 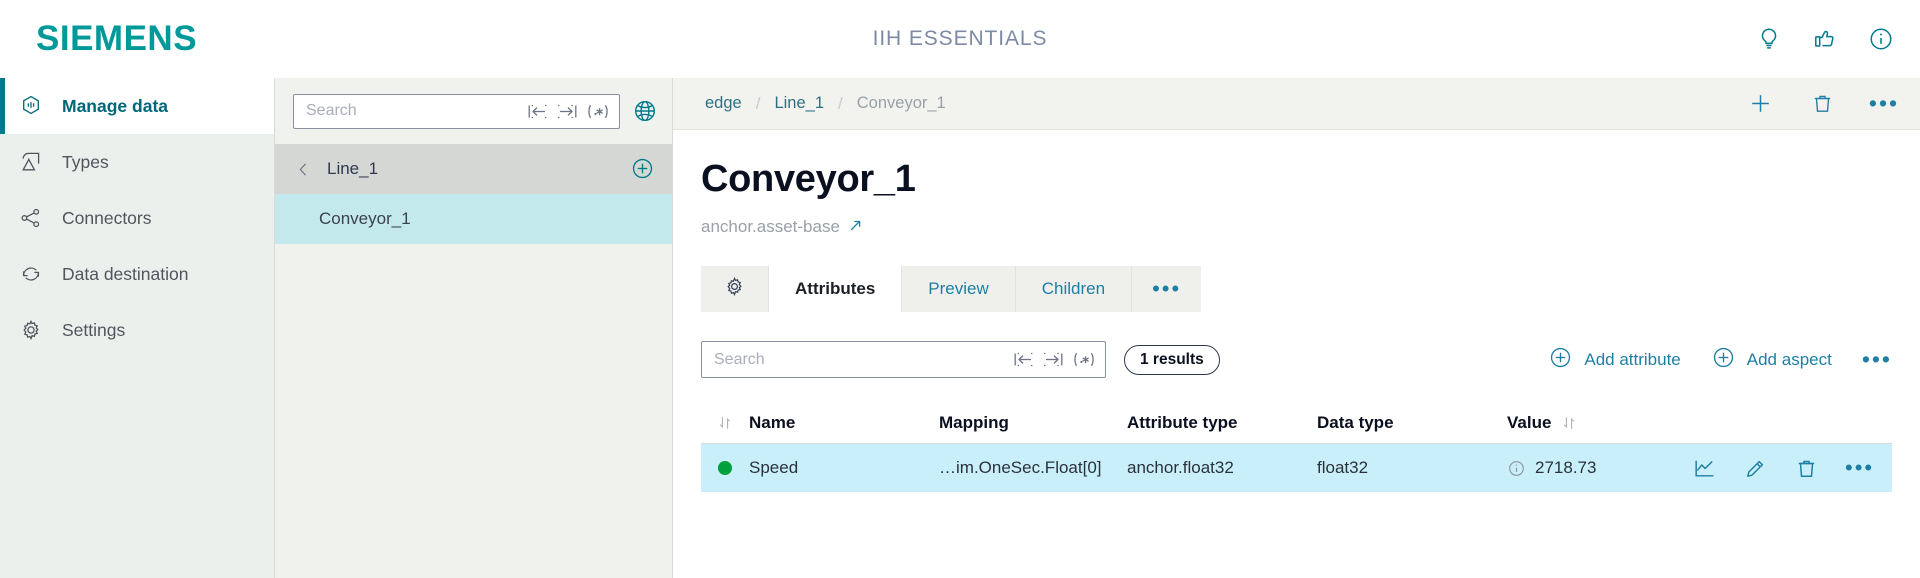 I want to click on column-header-data-type: Data type, so click(x=1412, y=423).